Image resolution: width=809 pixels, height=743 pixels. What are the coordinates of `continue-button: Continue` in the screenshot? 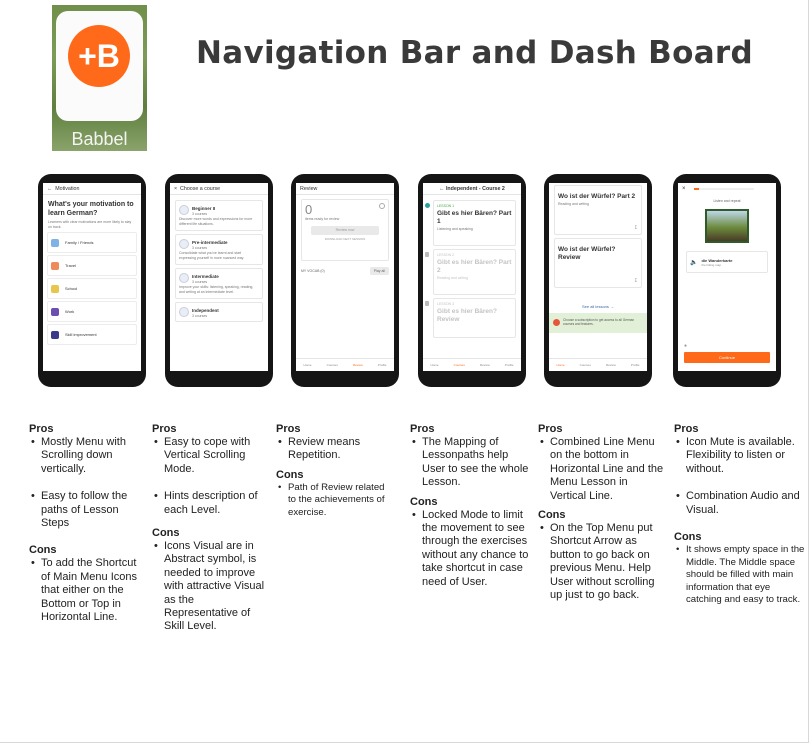 It's located at (727, 357).